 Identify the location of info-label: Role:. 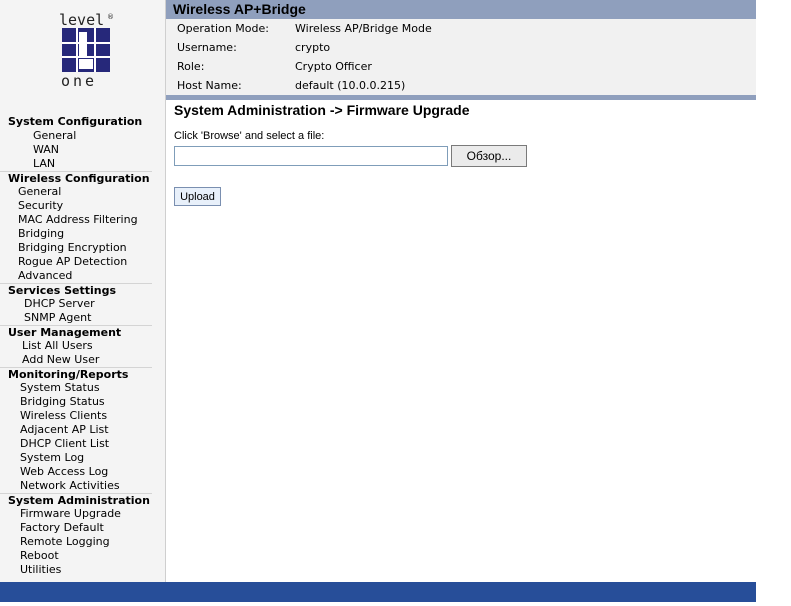
(191, 66).